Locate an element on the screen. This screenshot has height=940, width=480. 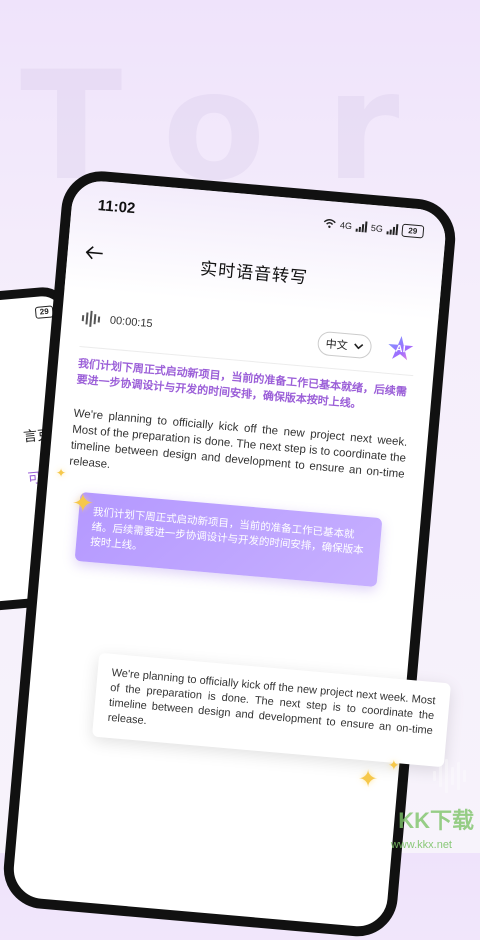
recording-status: 00:00:15 is located at coordinates (117, 321).